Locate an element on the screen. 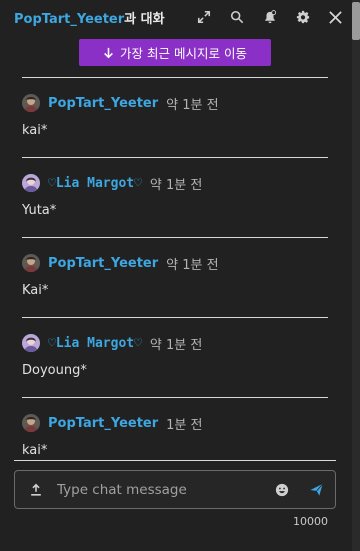  bell-icon is located at coordinates (270, 17).